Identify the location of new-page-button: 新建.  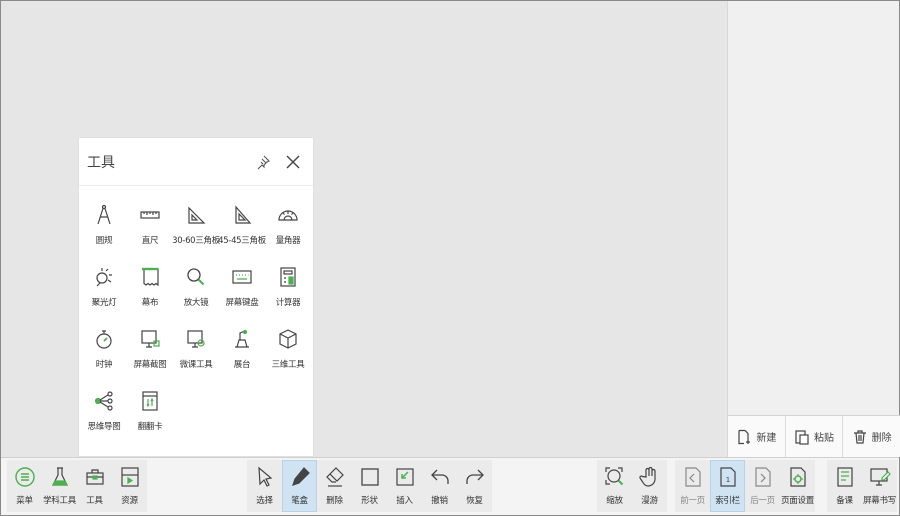
(757, 436).